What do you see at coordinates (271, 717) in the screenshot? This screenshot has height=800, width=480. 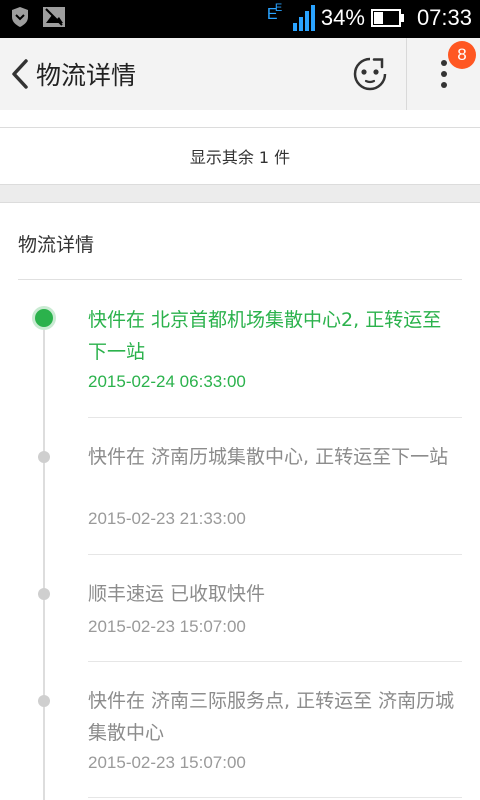 I see `entry-text: 快件在 济南三际服务点, 正转运至 济南历城集散中心` at bounding box center [271, 717].